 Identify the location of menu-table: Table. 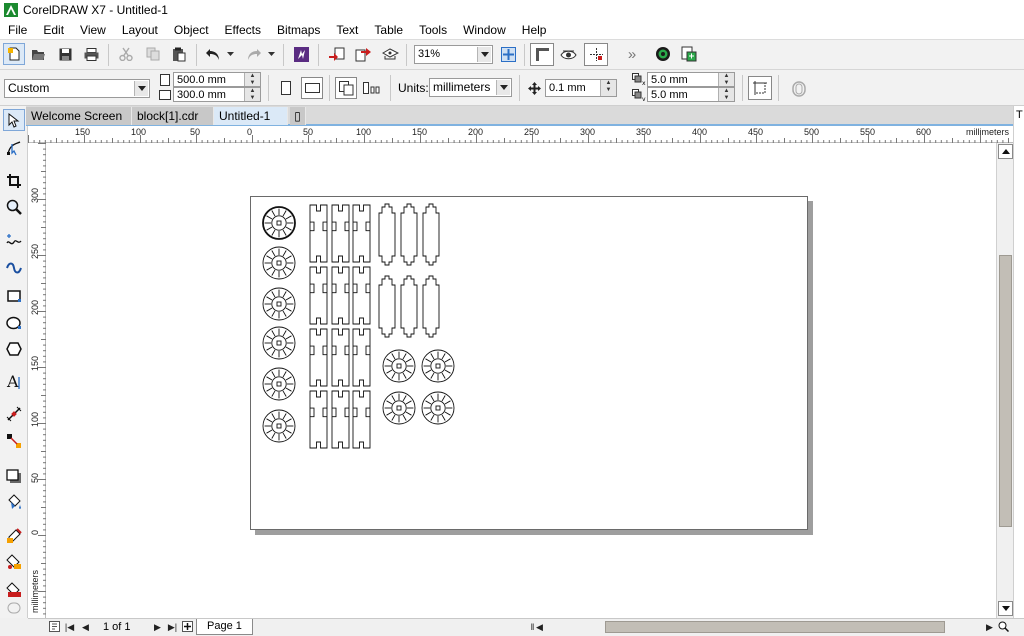
(388, 30).